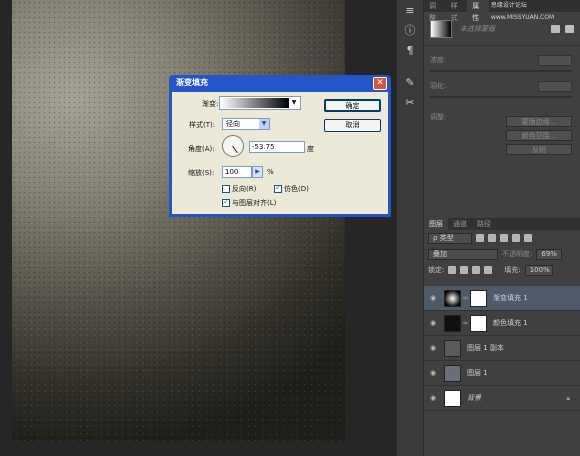 This screenshot has height=456, width=580. I want to click on dialog-titlebar: 渐变填充 ✕, so click(280, 83).